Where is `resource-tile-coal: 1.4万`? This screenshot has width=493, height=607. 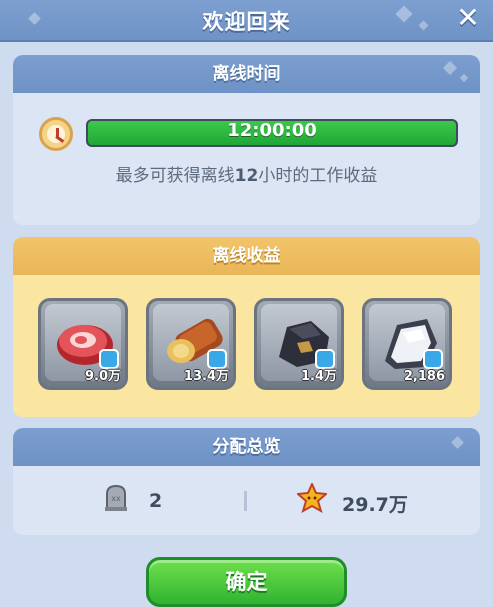 resource-tile-coal: 1.4万 is located at coordinates (299, 344).